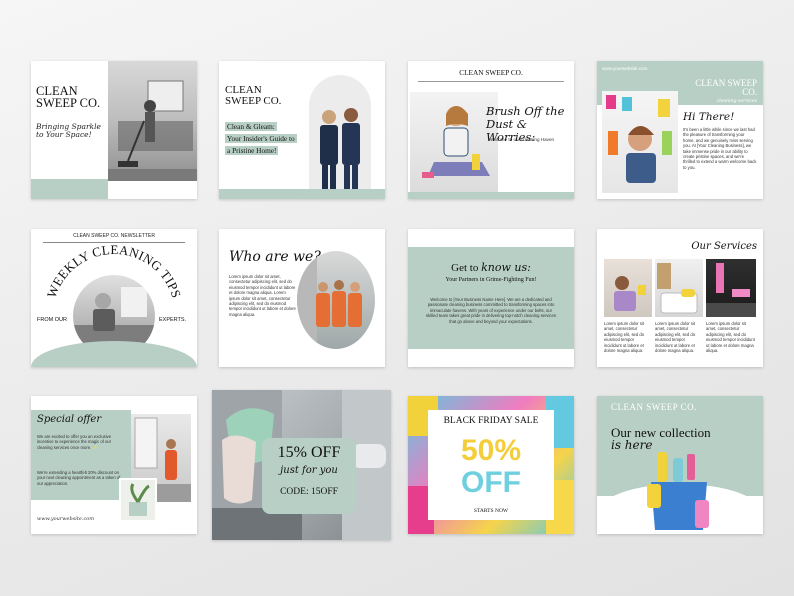  What do you see at coordinates (340, 132) in the screenshot?
I see `team-photo` at bounding box center [340, 132].